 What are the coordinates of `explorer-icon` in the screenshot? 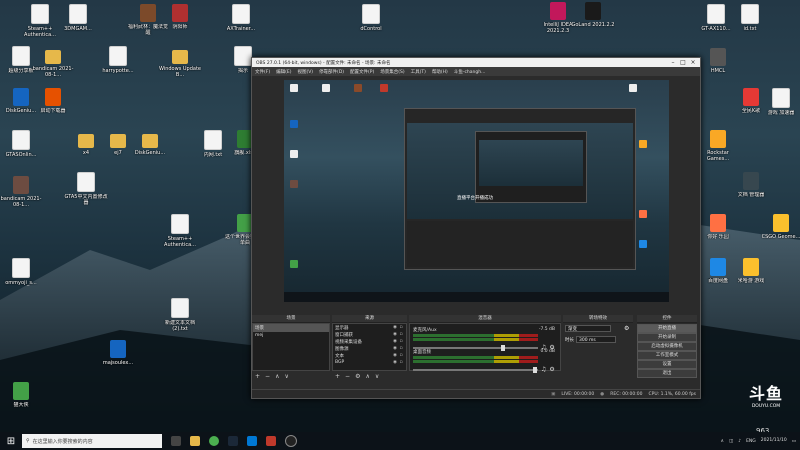 It's located at (195, 441).